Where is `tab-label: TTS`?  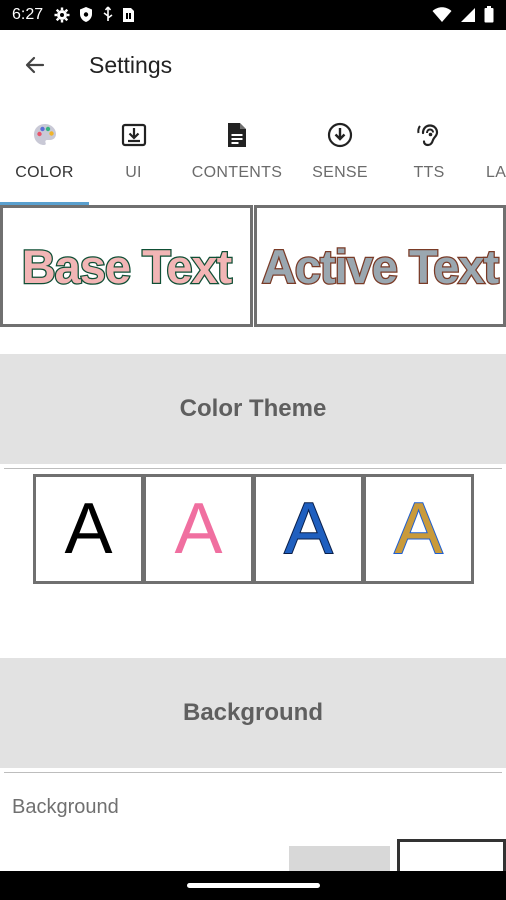 tab-label: TTS is located at coordinates (429, 172).